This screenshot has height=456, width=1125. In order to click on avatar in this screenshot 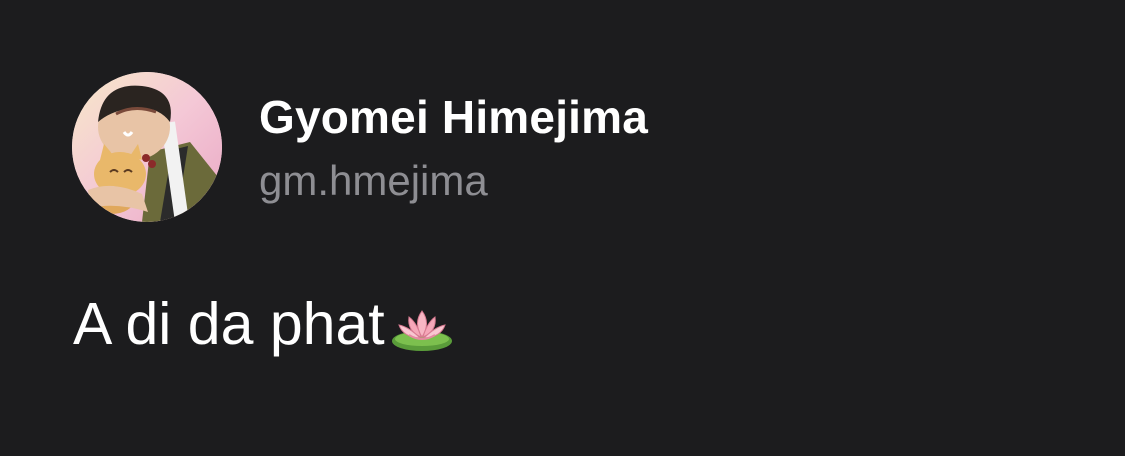, I will do `click(147, 147)`.